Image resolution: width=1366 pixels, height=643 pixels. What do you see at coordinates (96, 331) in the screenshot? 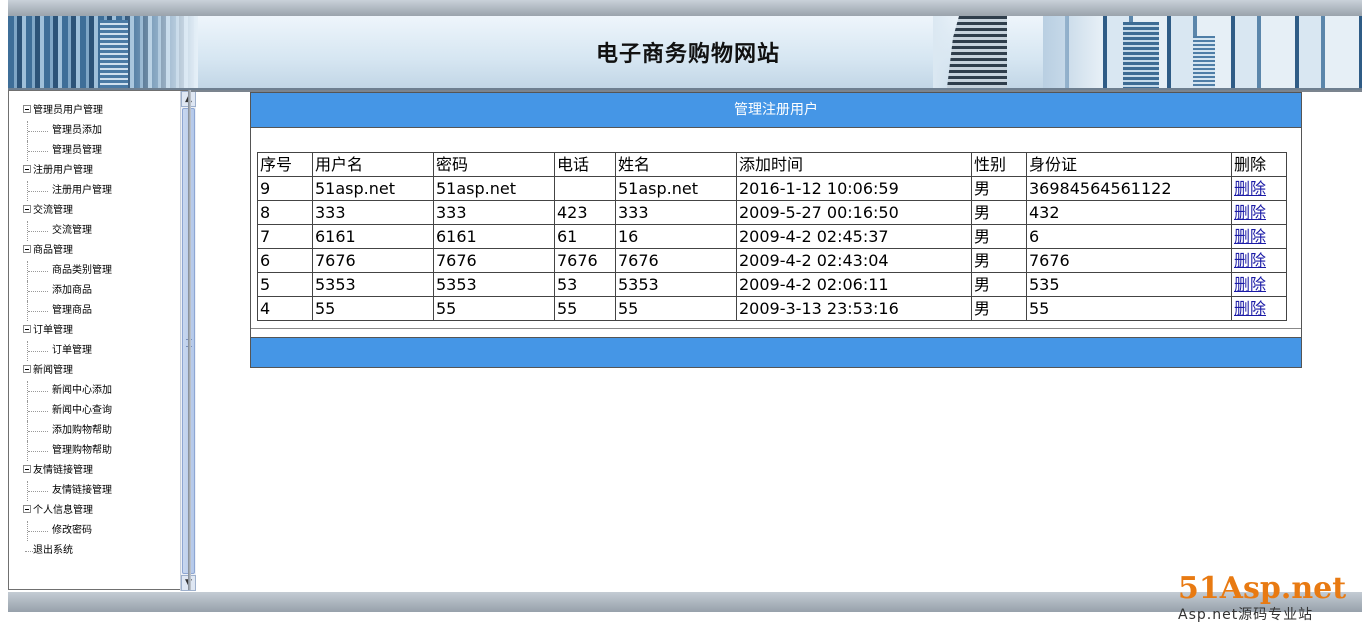
I see `sidebar-group-4: 订单管理` at bounding box center [96, 331].